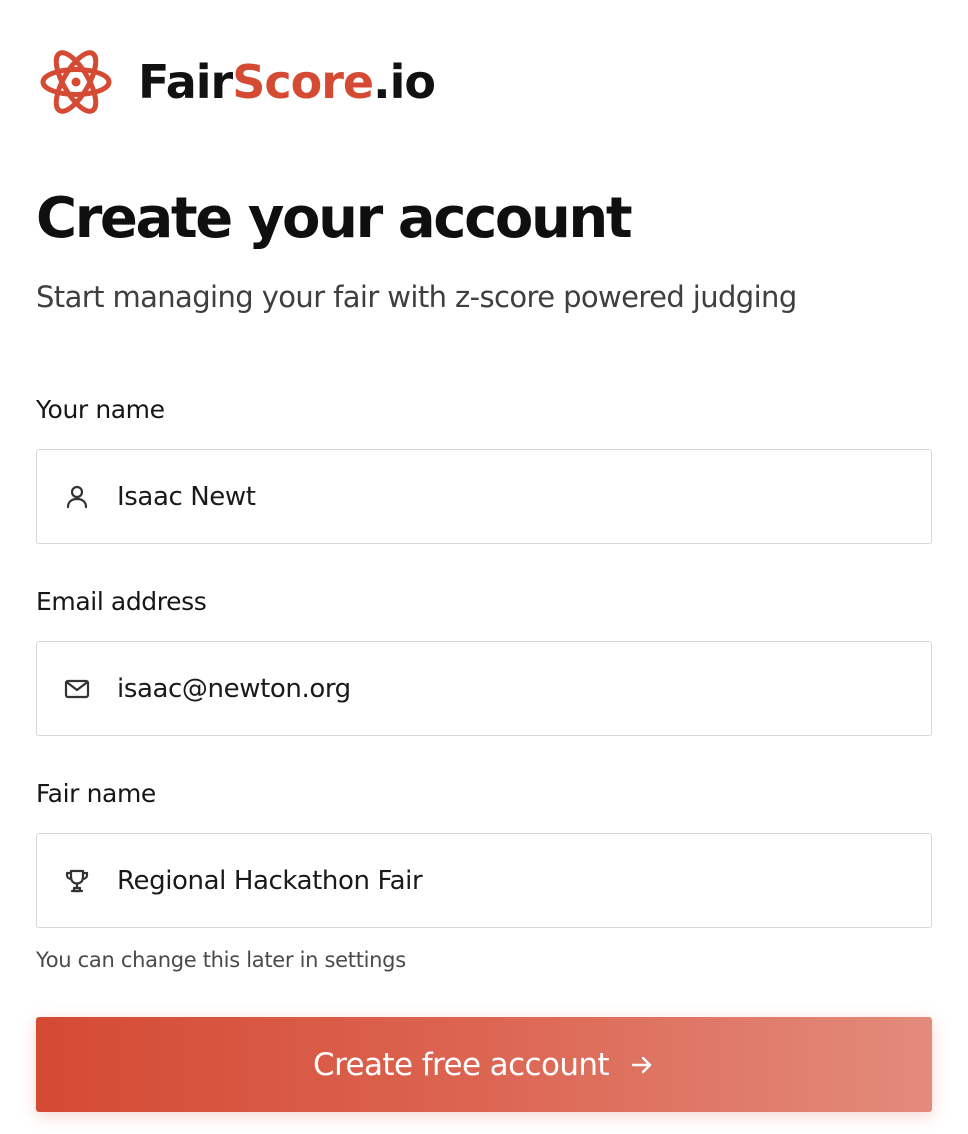 This screenshot has height=1134, width=968. What do you see at coordinates (303, 82) in the screenshot?
I see `brand-name-part2: Score` at bounding box center [303, 82].